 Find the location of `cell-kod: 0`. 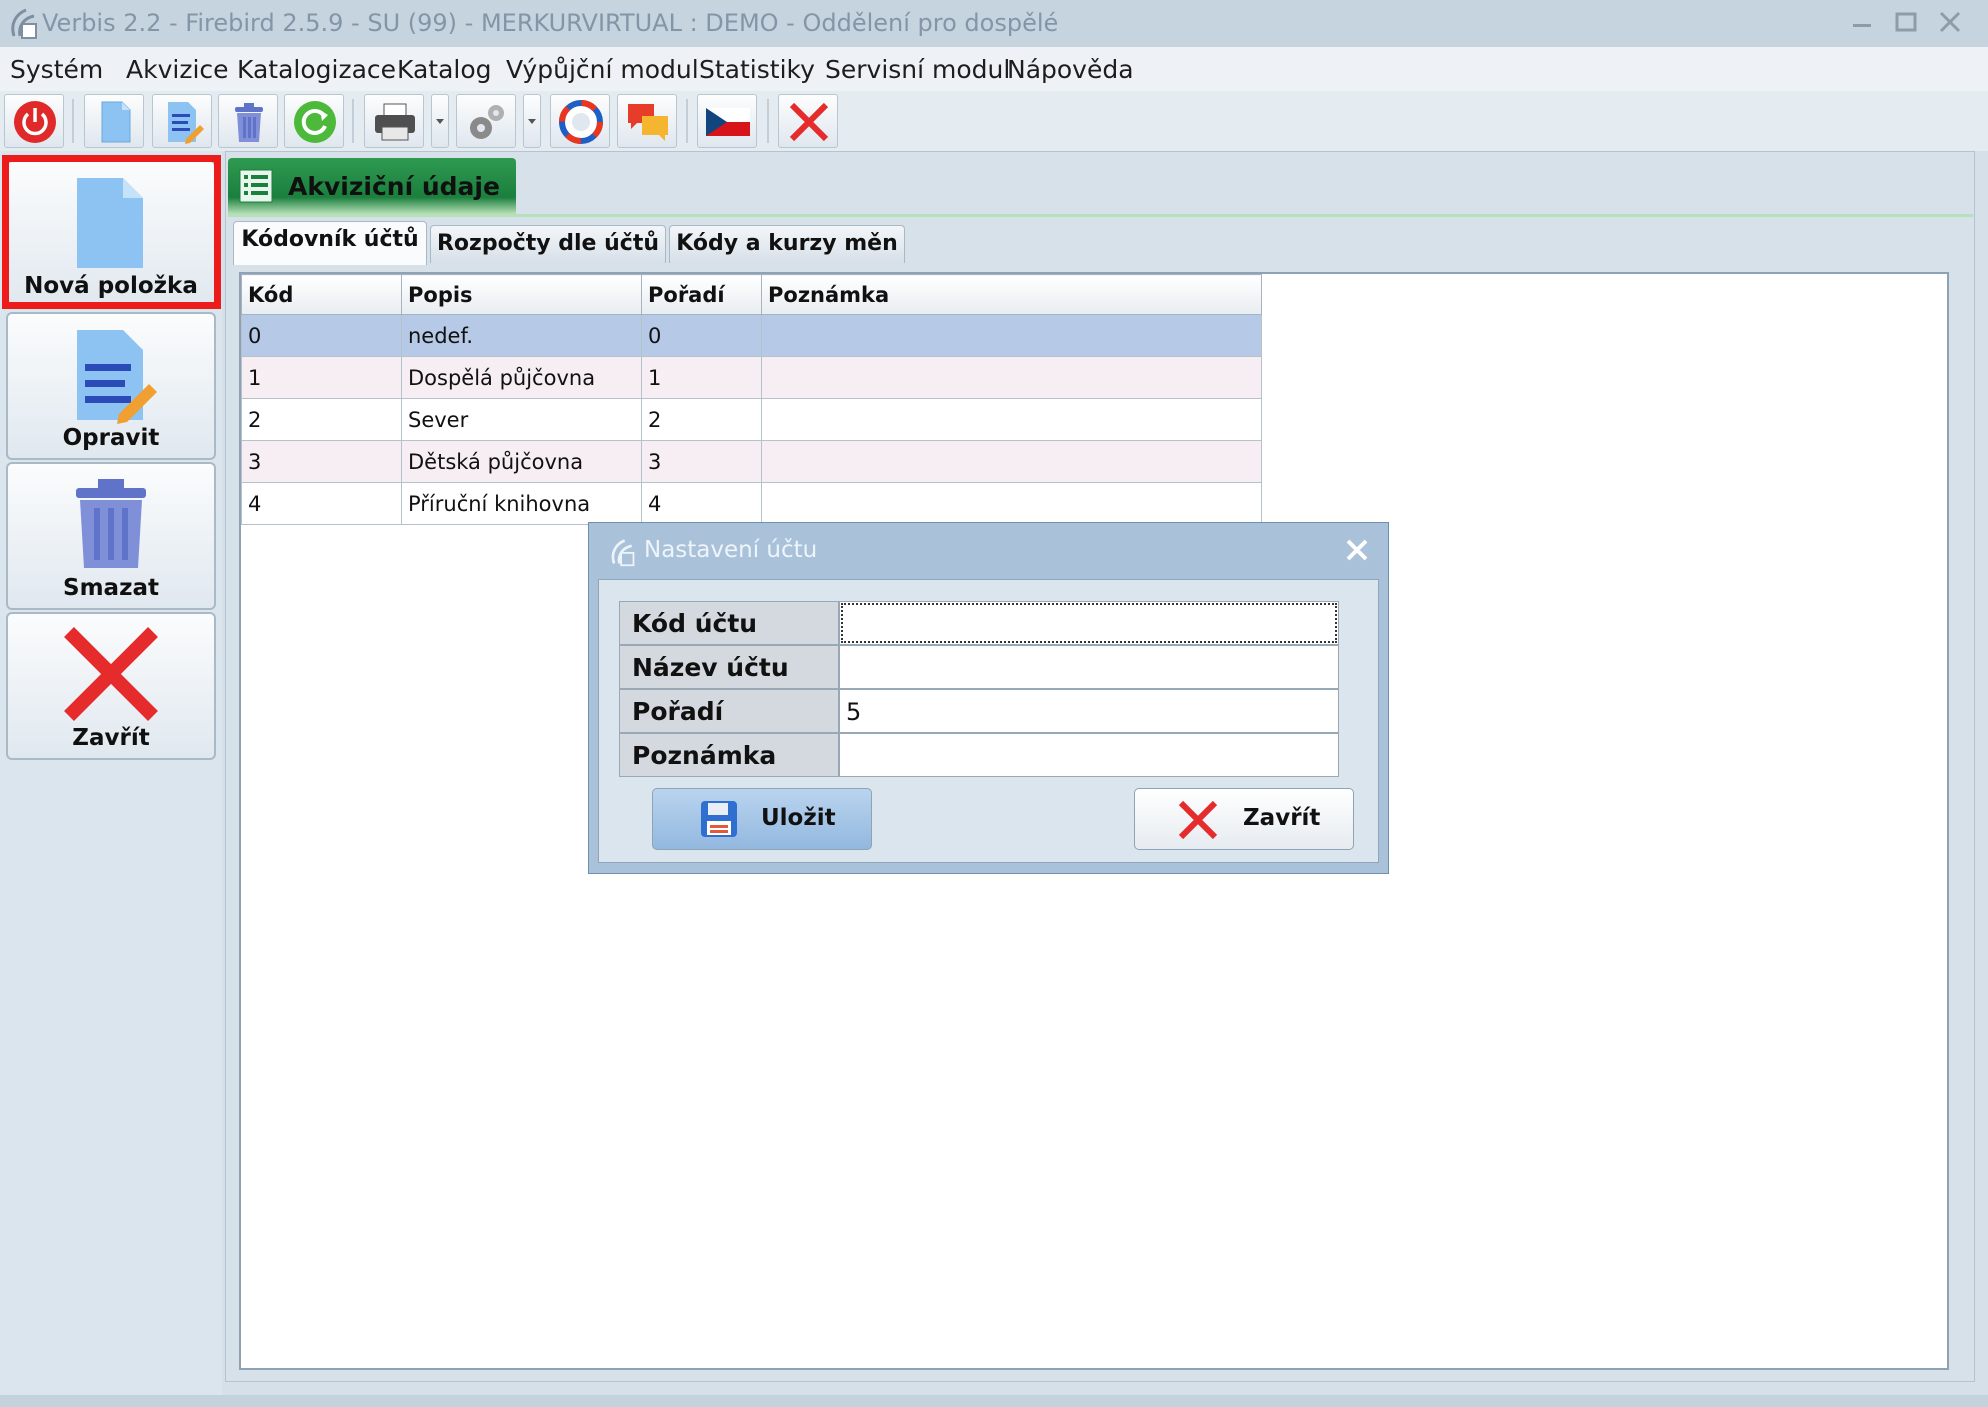

cell-kod: 0 is located at coordinates (321, 335).